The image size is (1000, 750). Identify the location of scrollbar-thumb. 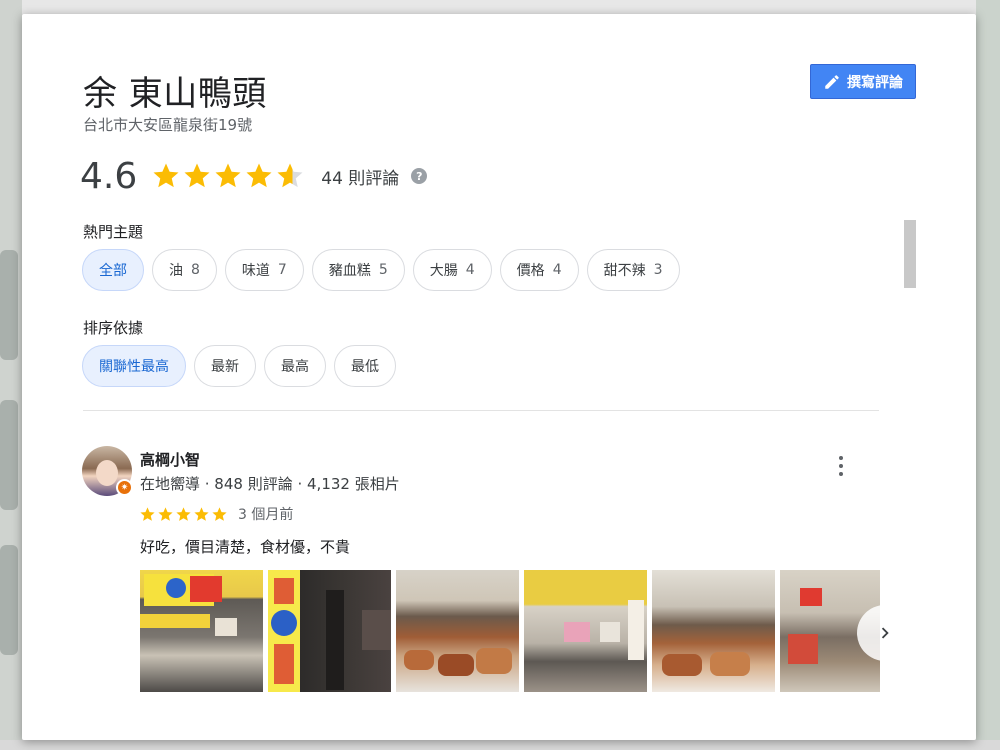
(910, 254).